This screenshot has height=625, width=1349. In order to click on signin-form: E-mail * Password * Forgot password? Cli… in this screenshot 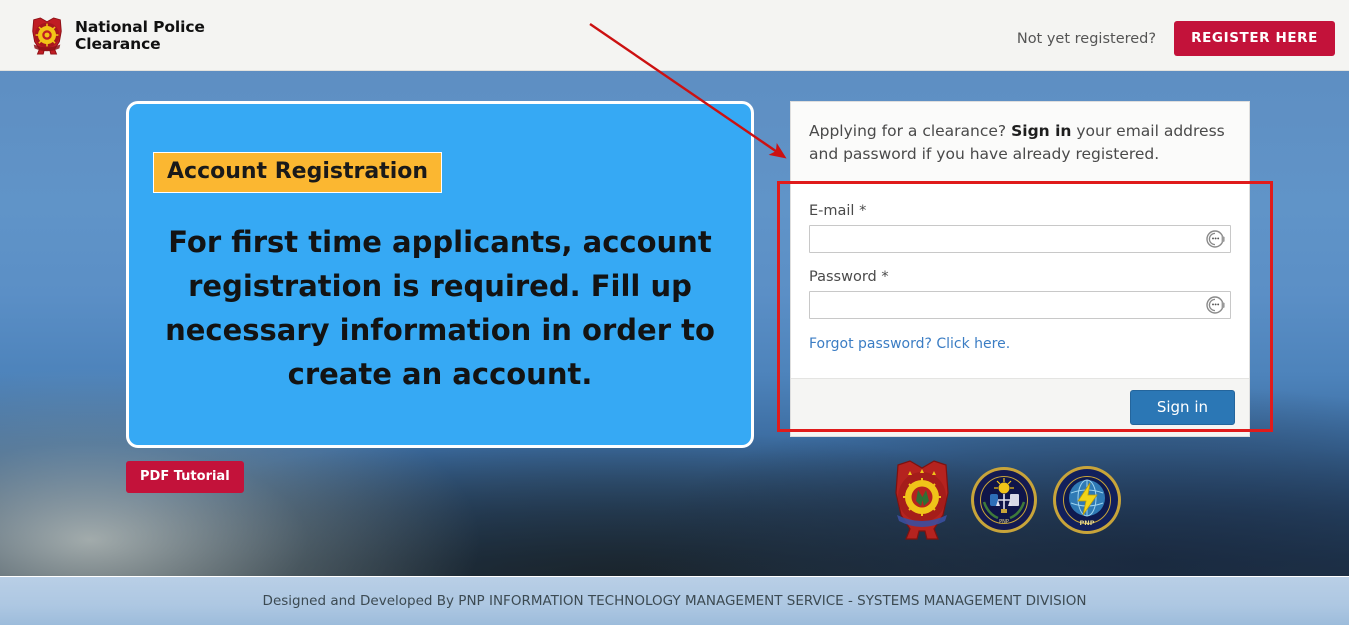, I will do `click(1020, 280)`.